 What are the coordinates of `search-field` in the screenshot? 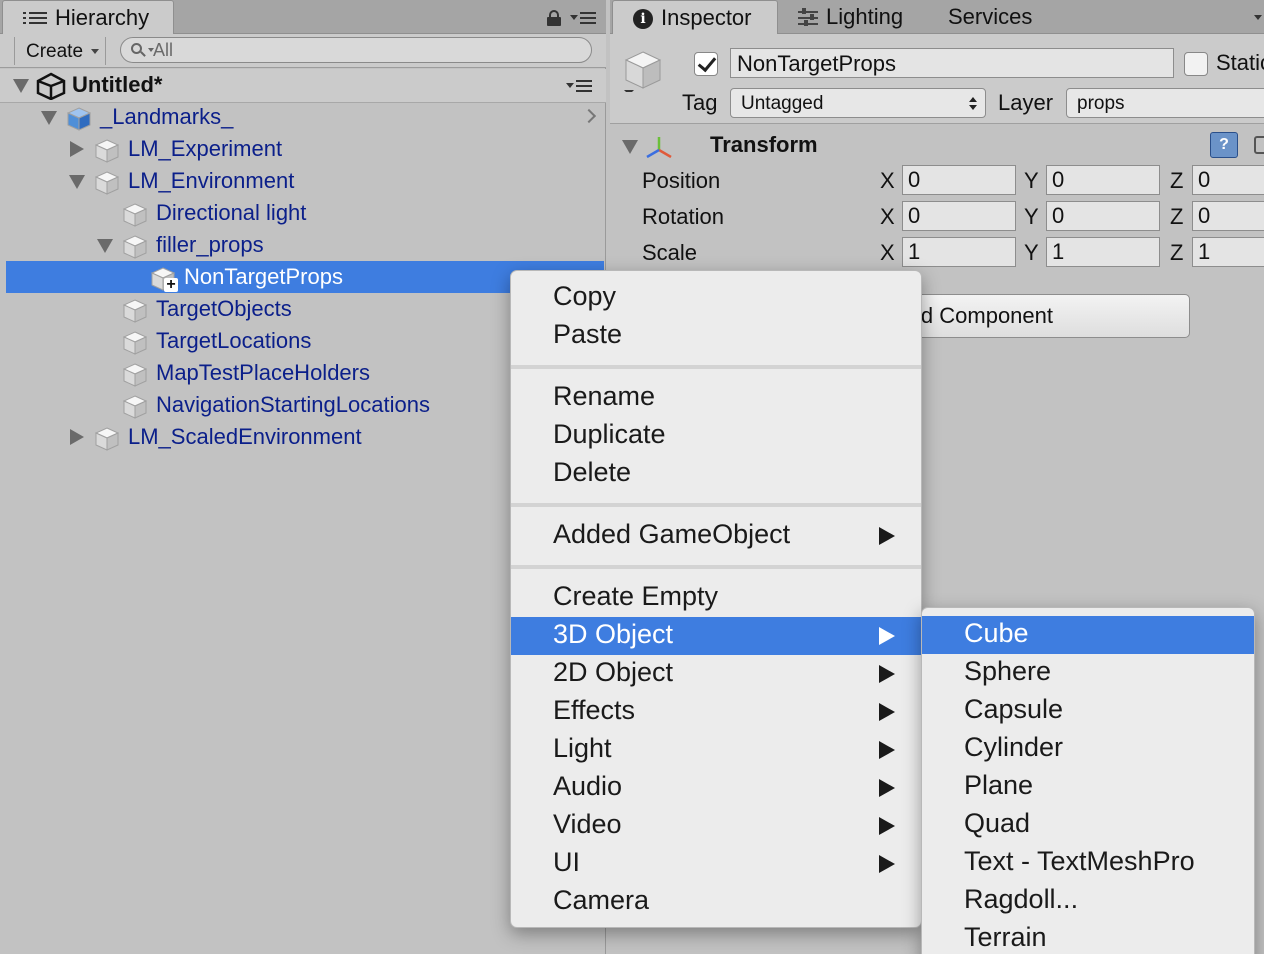 It's located at (356, 50).